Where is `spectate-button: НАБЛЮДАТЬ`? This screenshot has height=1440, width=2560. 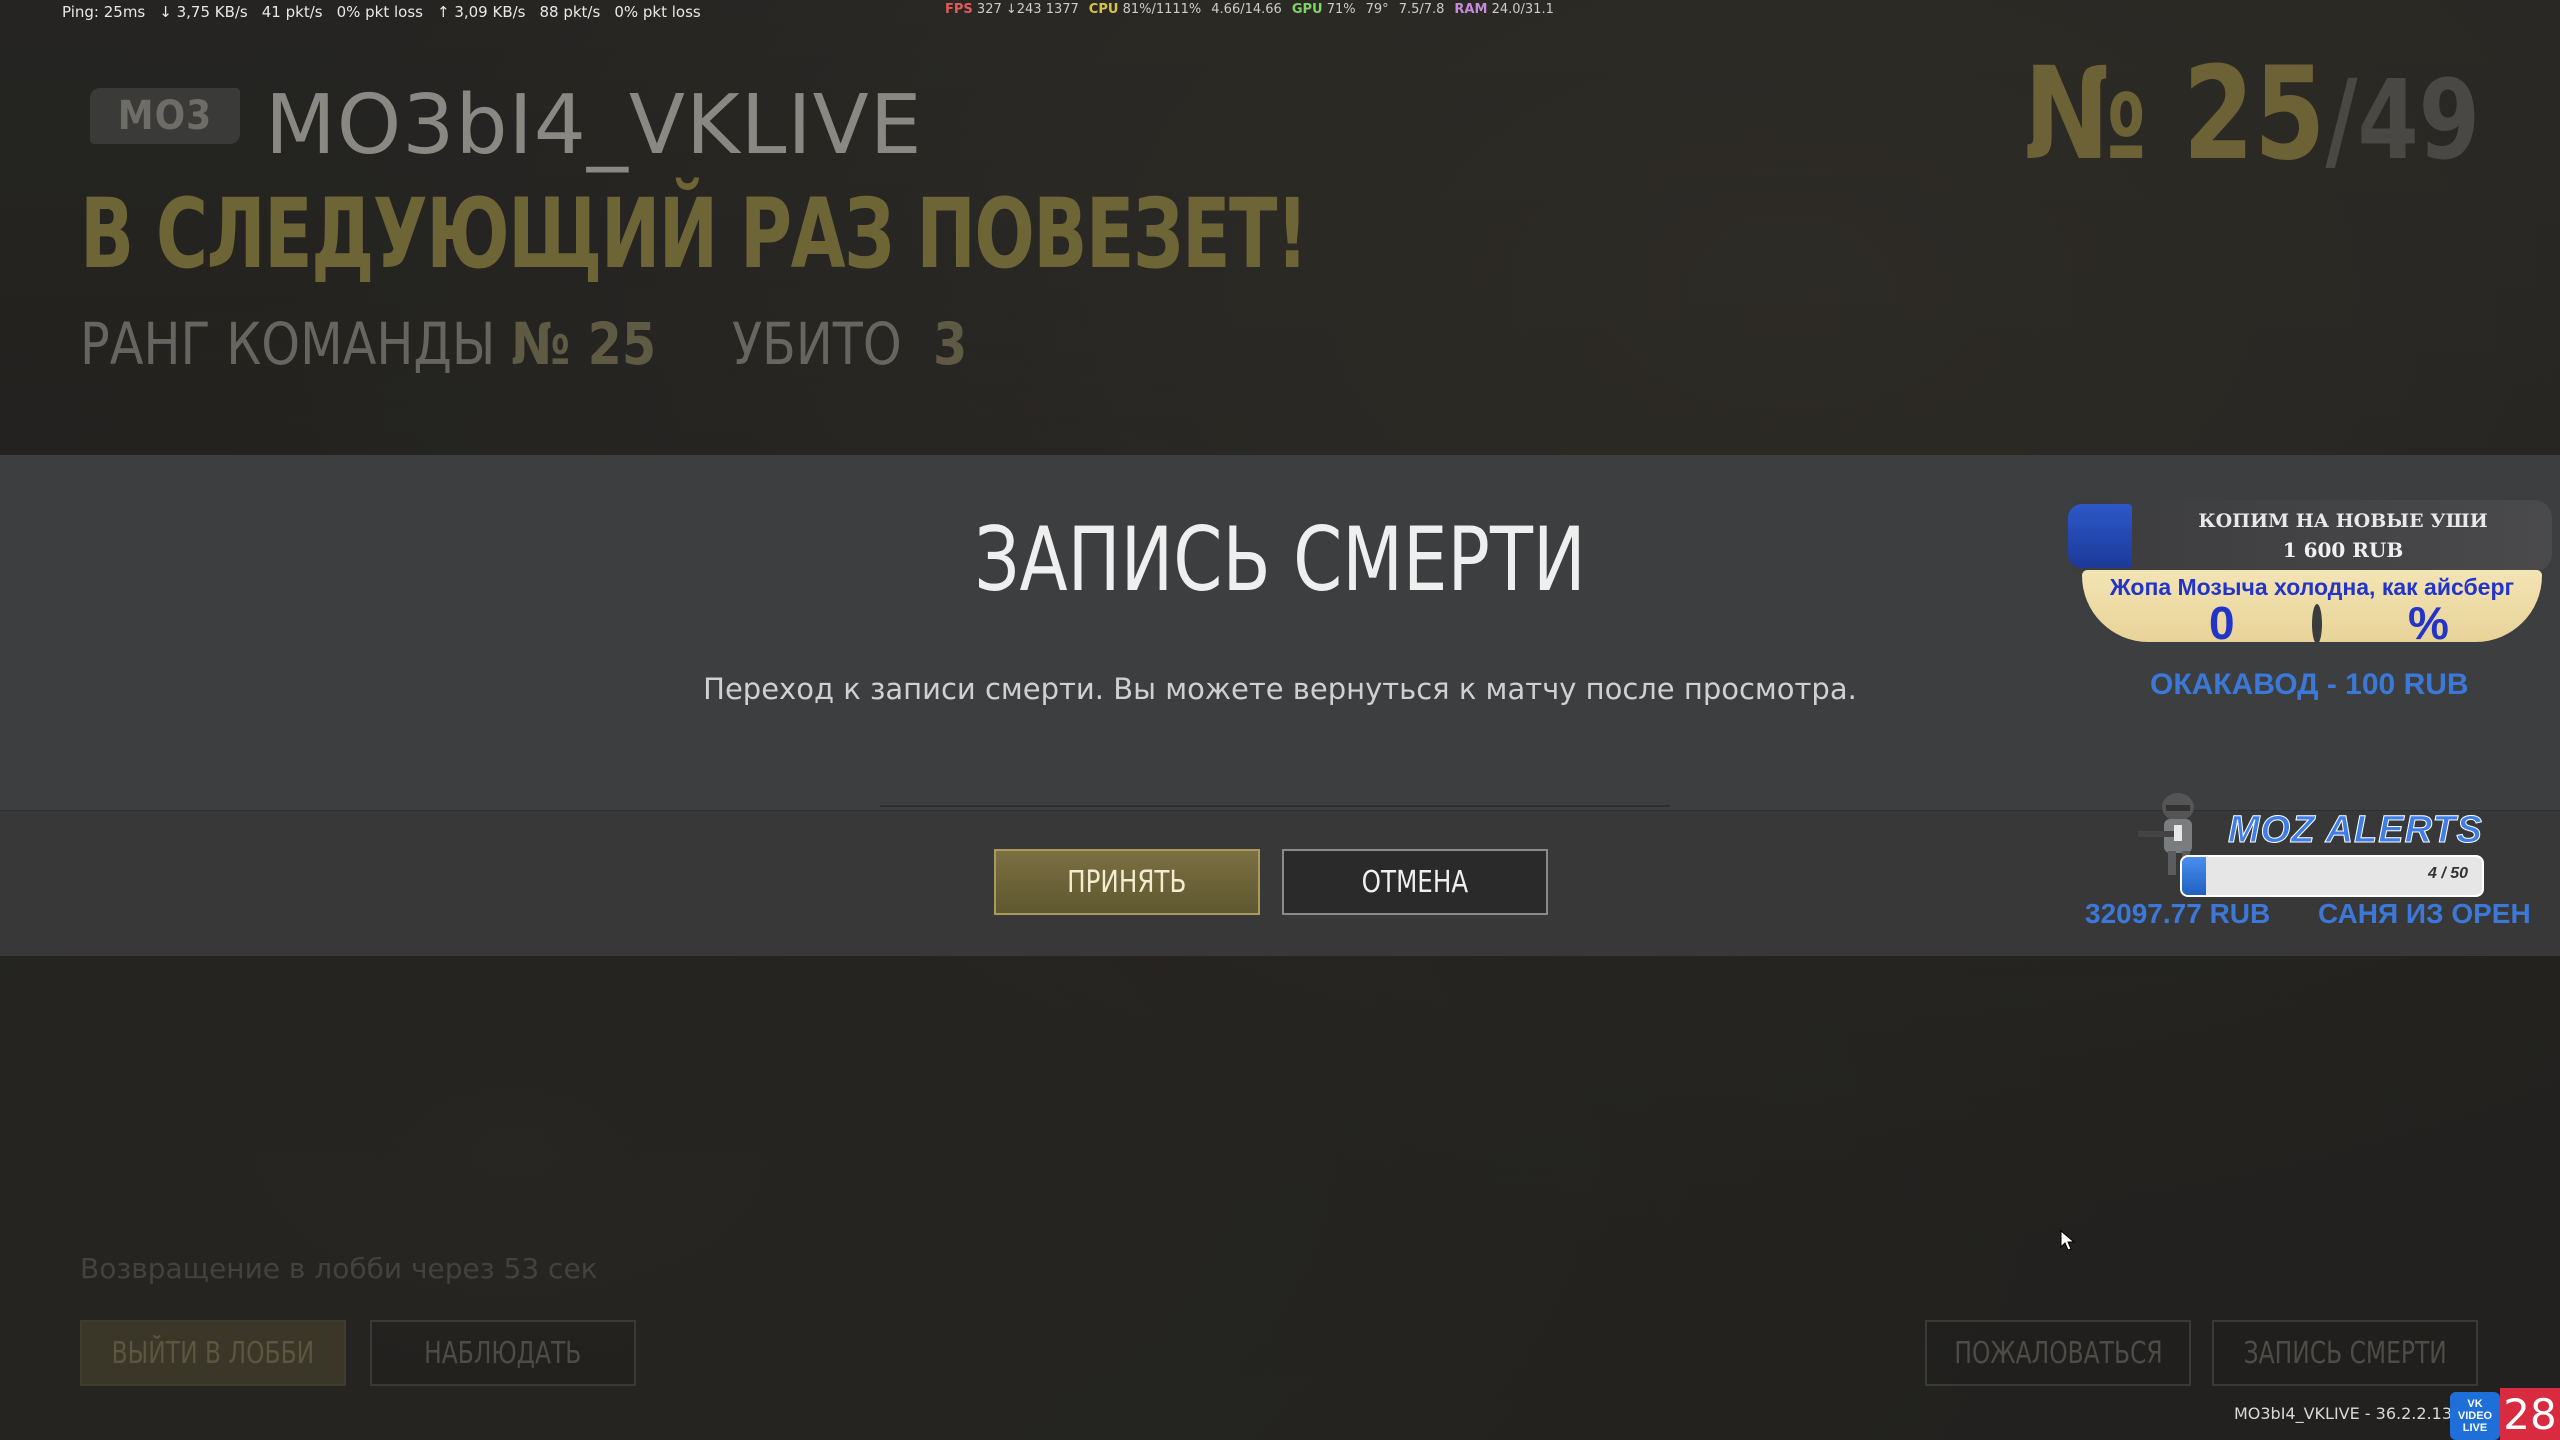 spectate-button: НАБЛЮДАТЬ is located at coordinates (503, 1353).